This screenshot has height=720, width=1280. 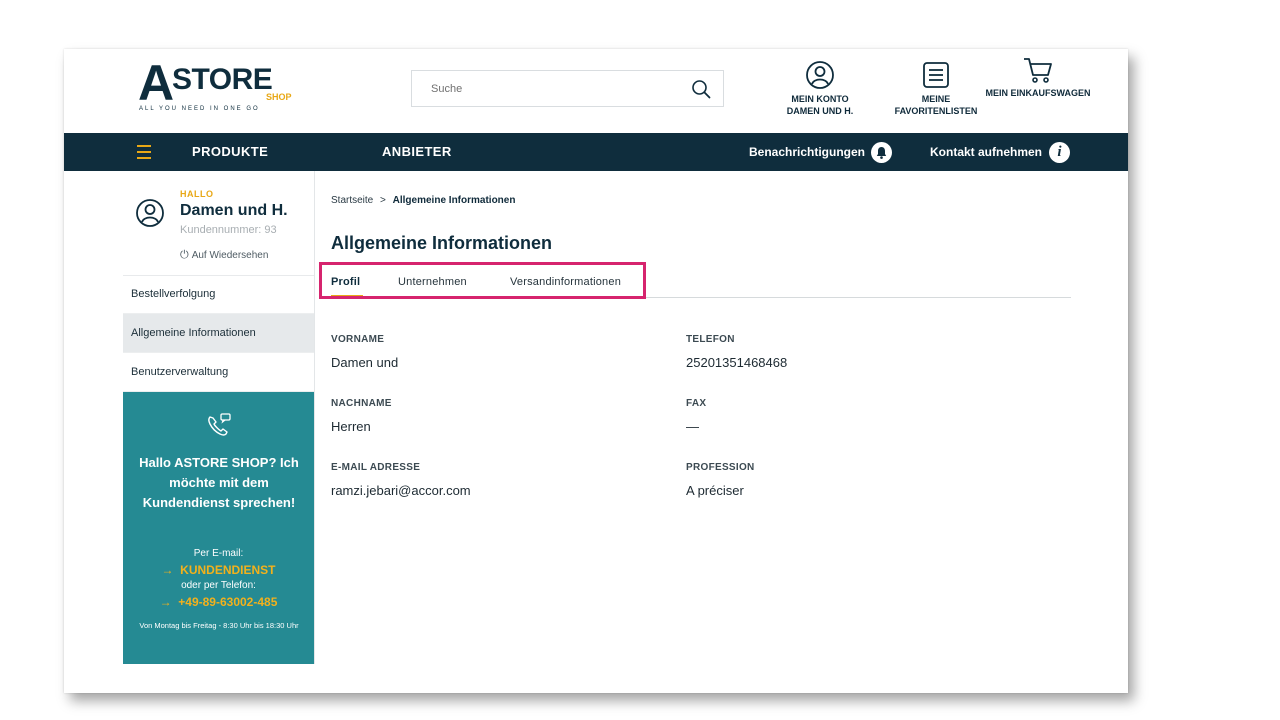 What do you see at coordinates (401, 490) in the screenshot?
I see `email-value: ramzi.jebari@accor.com` at bounding box center [401, 490].